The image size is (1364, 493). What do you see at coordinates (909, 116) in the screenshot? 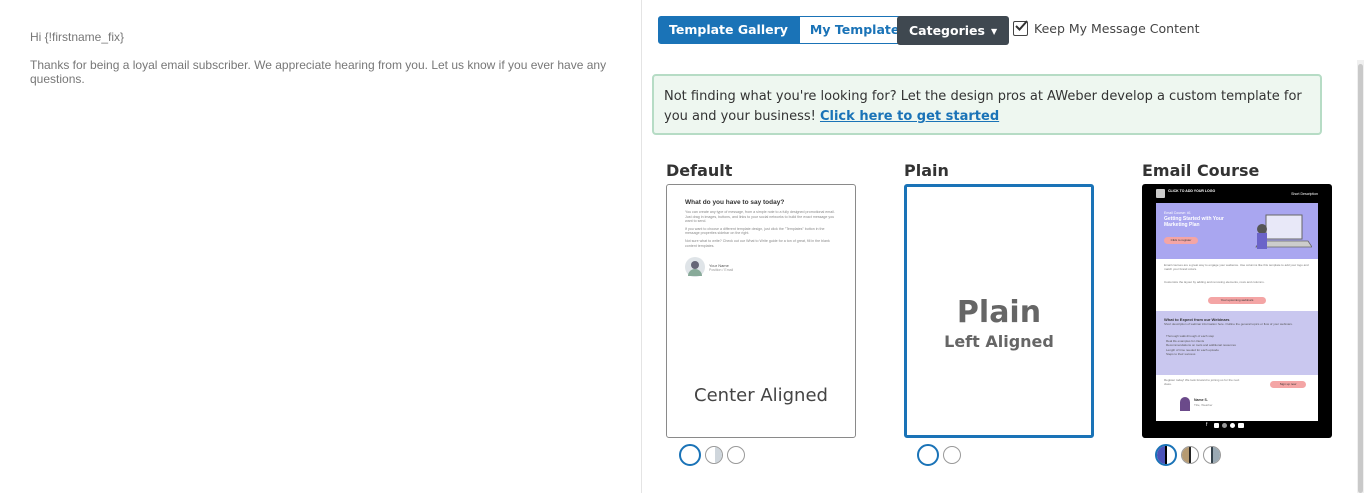
I see `get-started-link: Click here to get started` at bounding box center [909, 116].